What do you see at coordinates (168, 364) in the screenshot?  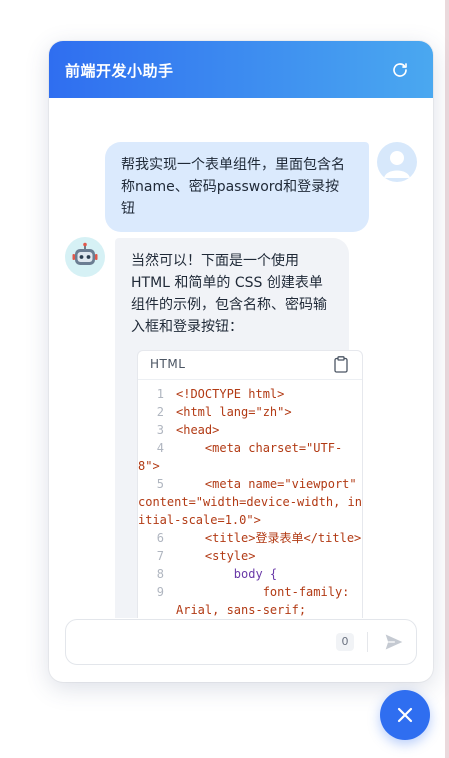 I see `code-language: HTML` at bounding box center [168, 364].